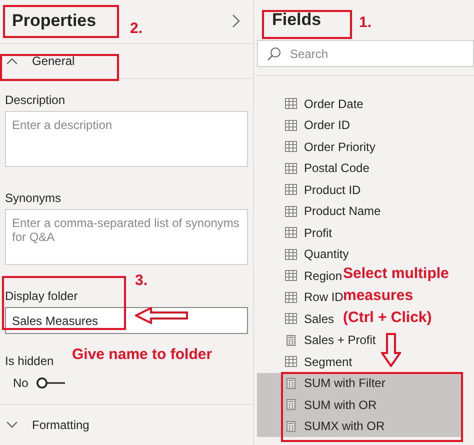  What do you see at coordinates (236, 21) in the screenshot?
I see `chevron-right-icon` at bounding box center [236, 21].